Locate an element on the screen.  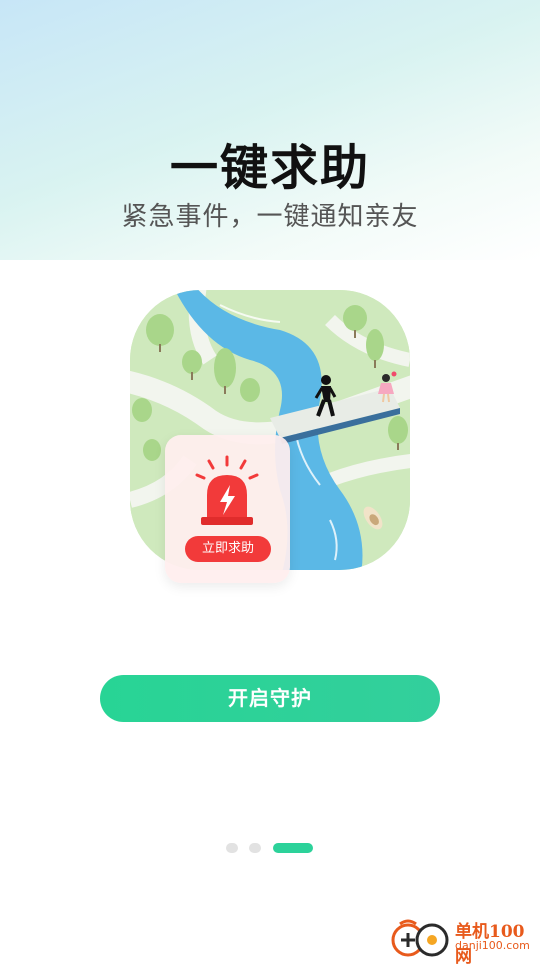
page-subtitle: 紧急事件，一键通知亲友 is located at coordinates (270, 217).